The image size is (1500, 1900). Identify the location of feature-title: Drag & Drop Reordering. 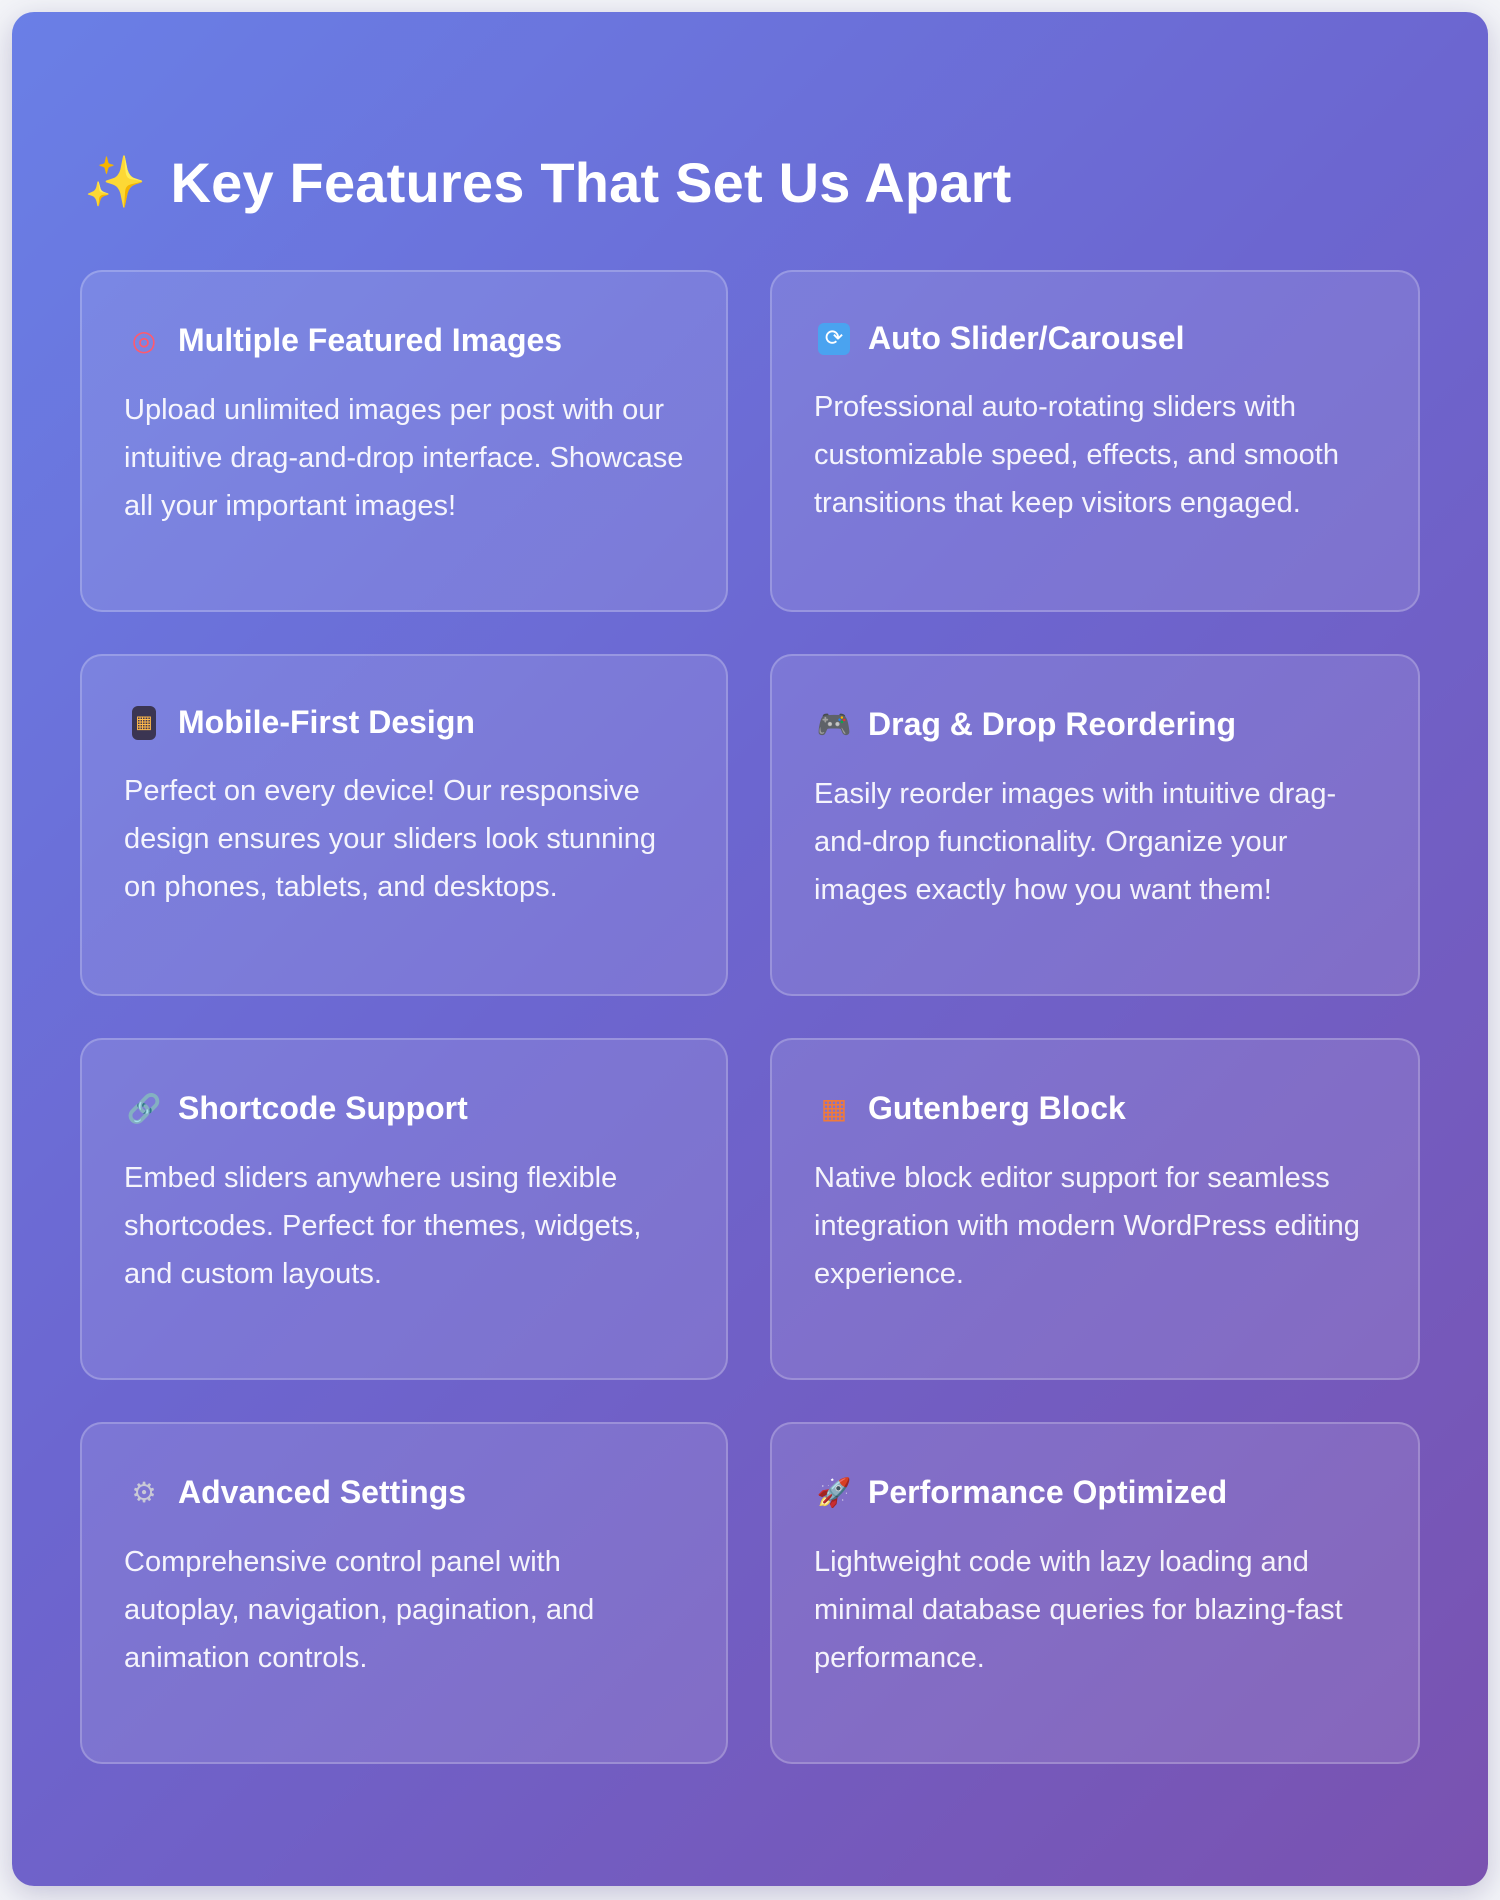
(1052, 723).